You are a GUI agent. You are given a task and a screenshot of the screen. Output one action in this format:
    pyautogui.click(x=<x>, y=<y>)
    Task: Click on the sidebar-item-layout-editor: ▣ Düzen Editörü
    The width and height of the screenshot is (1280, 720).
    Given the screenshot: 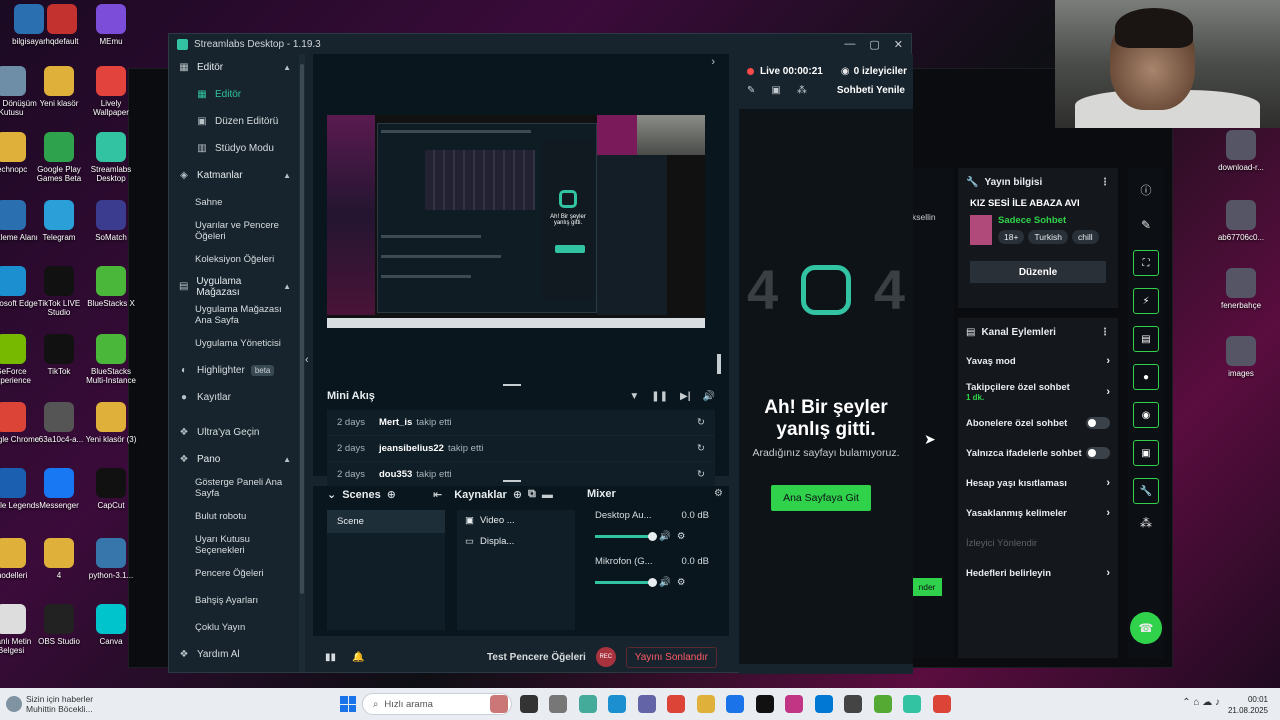 What is the action you would take?
    pyautogui.click(x=234, y=121)
    